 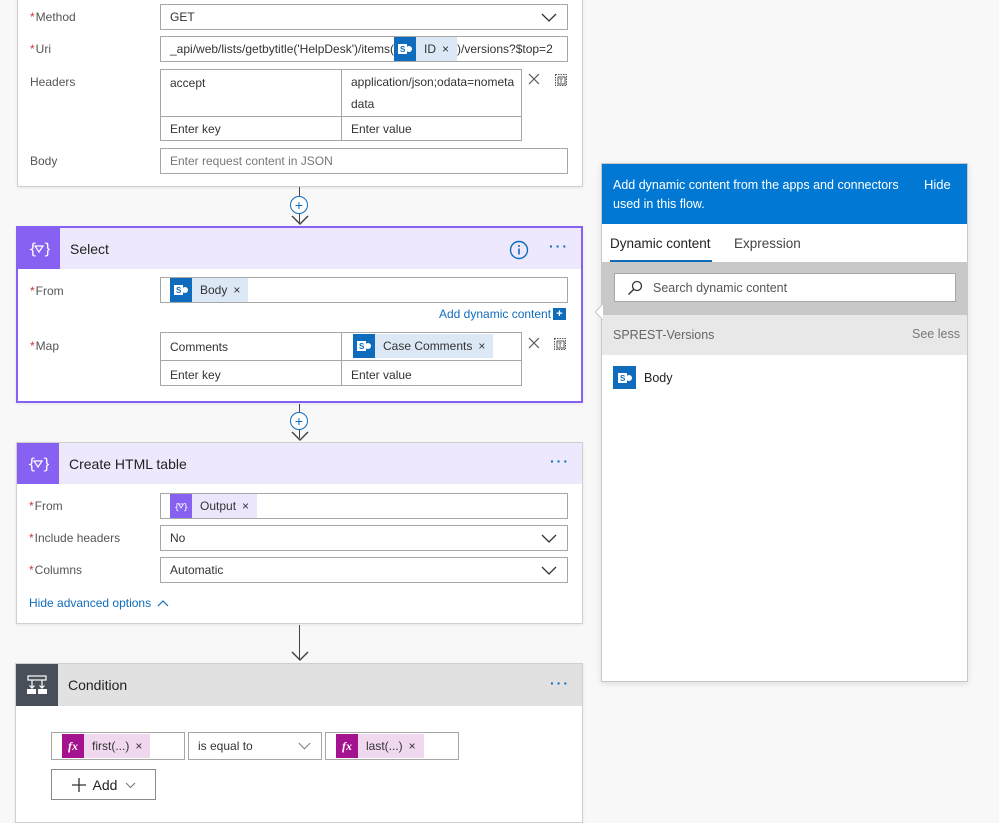 I want to click on output-token: {} Output ×, so click(x=214, y=506).